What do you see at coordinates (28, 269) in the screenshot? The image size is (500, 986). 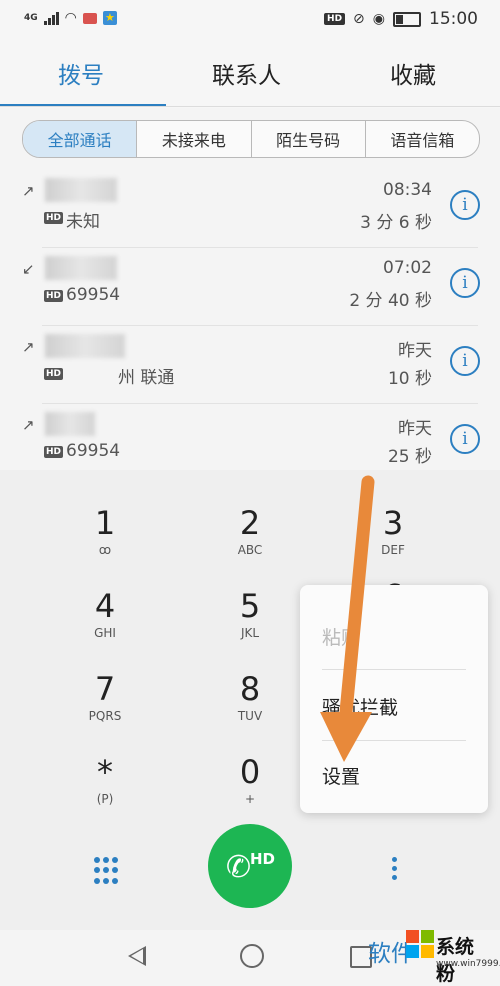 I see `incoming-call-icon: ↙` at bounding box center [28, 269].